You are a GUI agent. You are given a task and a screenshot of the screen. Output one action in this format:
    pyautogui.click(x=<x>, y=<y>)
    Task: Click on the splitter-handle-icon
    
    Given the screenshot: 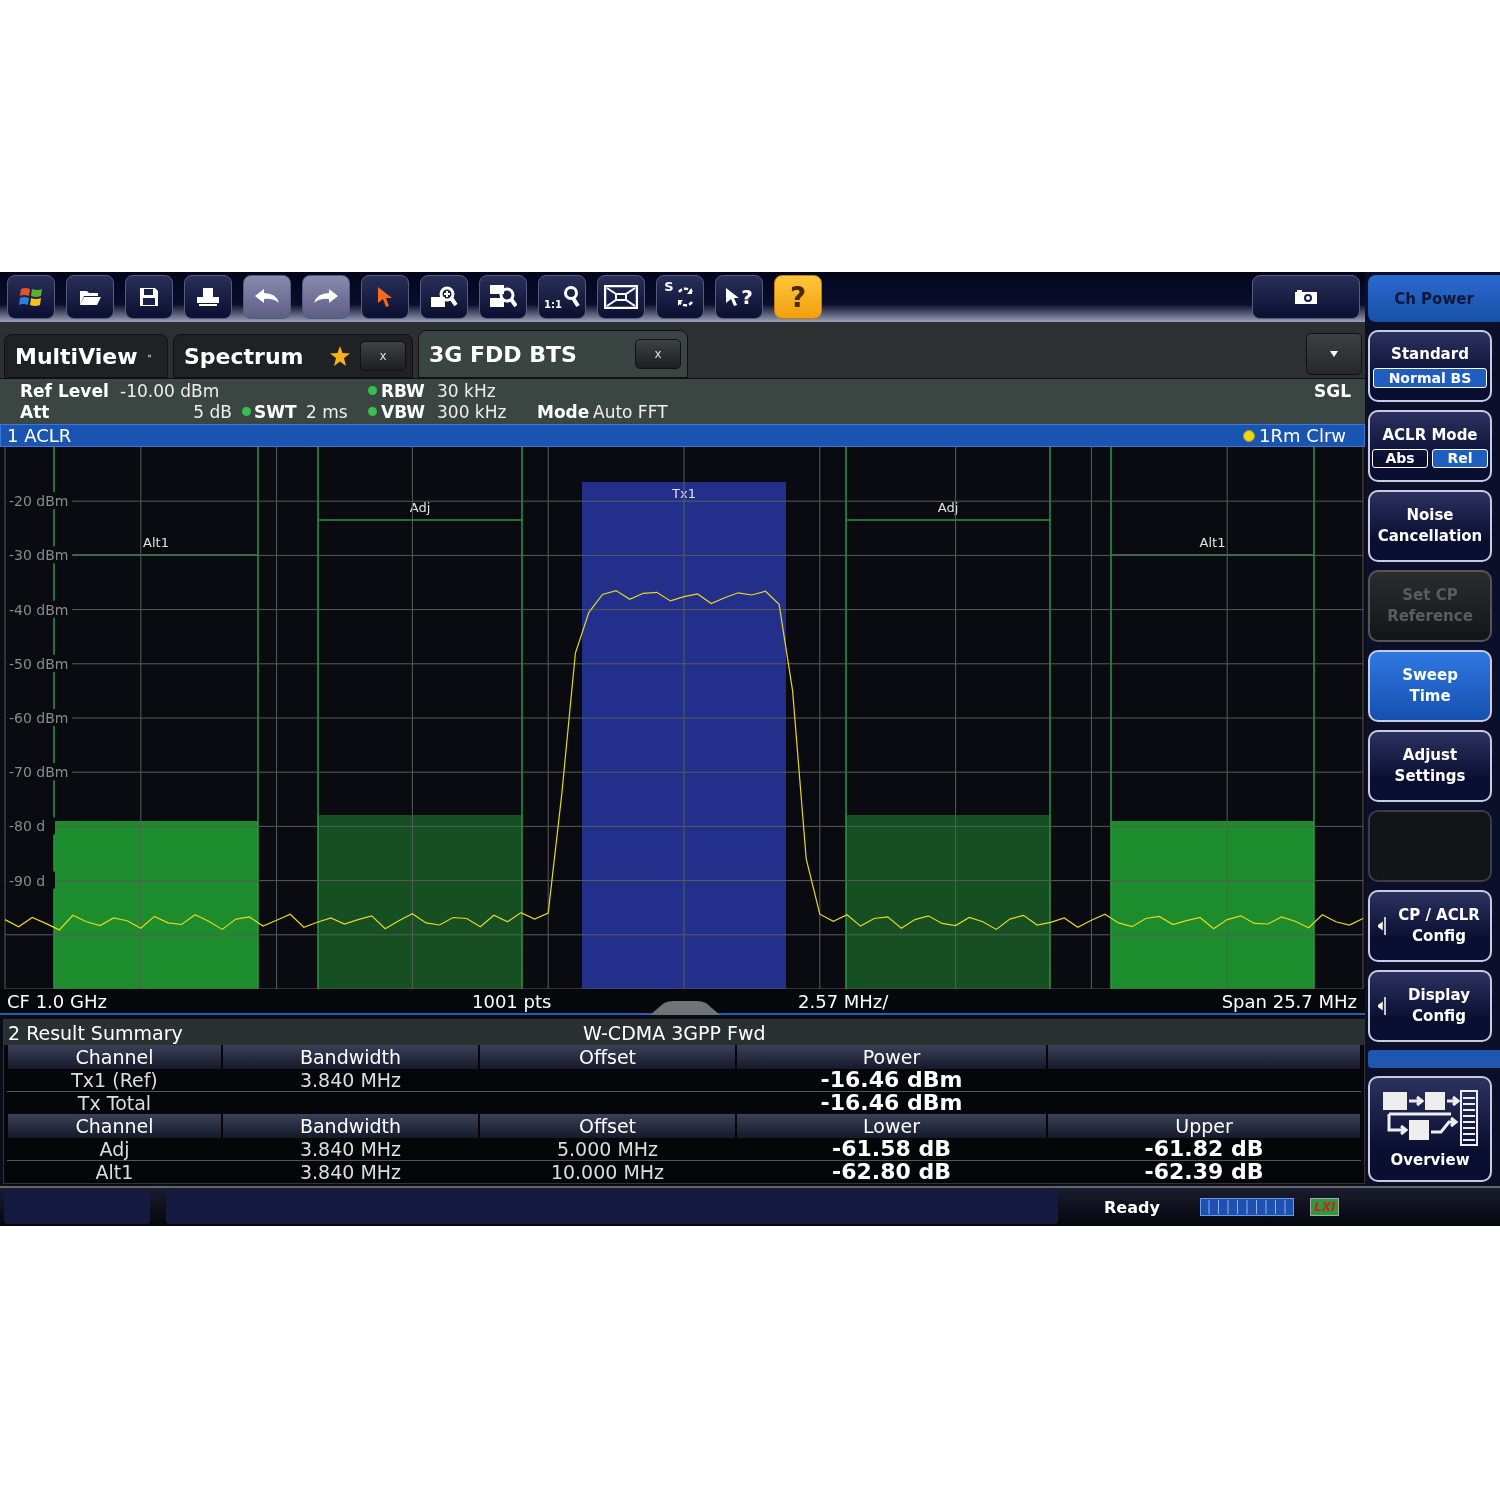 What is the action you would take?
    pyautogui.click(x=685, y=1008)
    